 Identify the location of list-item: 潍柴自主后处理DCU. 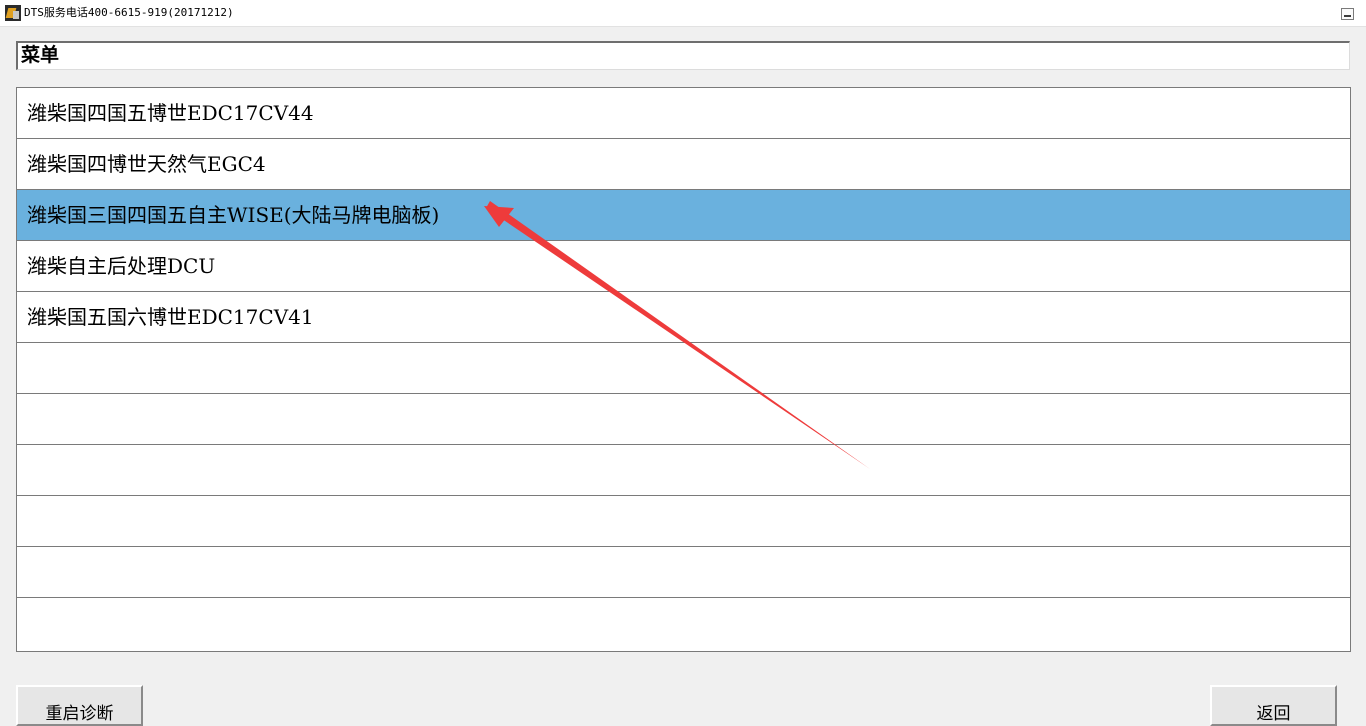
(683, 266).